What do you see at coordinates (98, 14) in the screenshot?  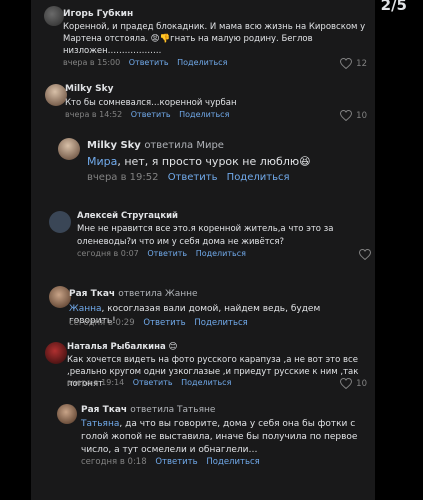 I see `comment-author: Игорь Губкин` at bounding box center [98, 14].